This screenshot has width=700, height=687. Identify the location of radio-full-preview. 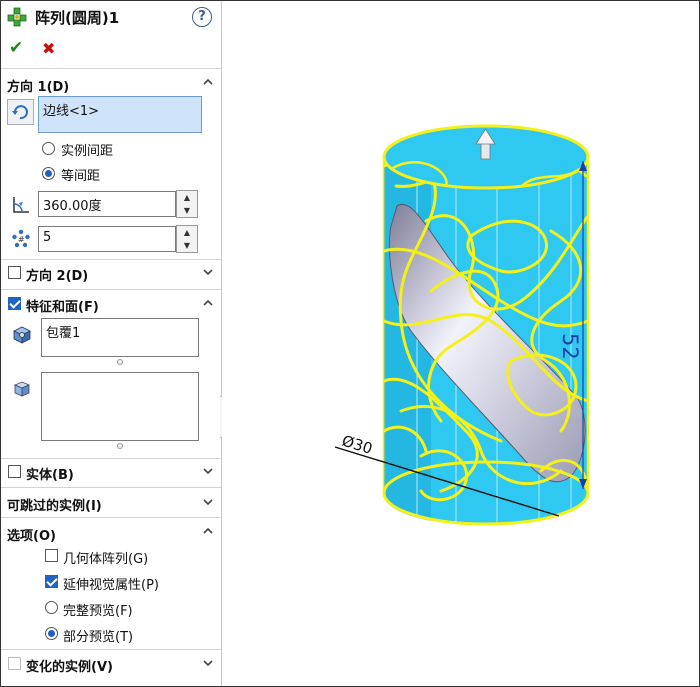
(51, 607).